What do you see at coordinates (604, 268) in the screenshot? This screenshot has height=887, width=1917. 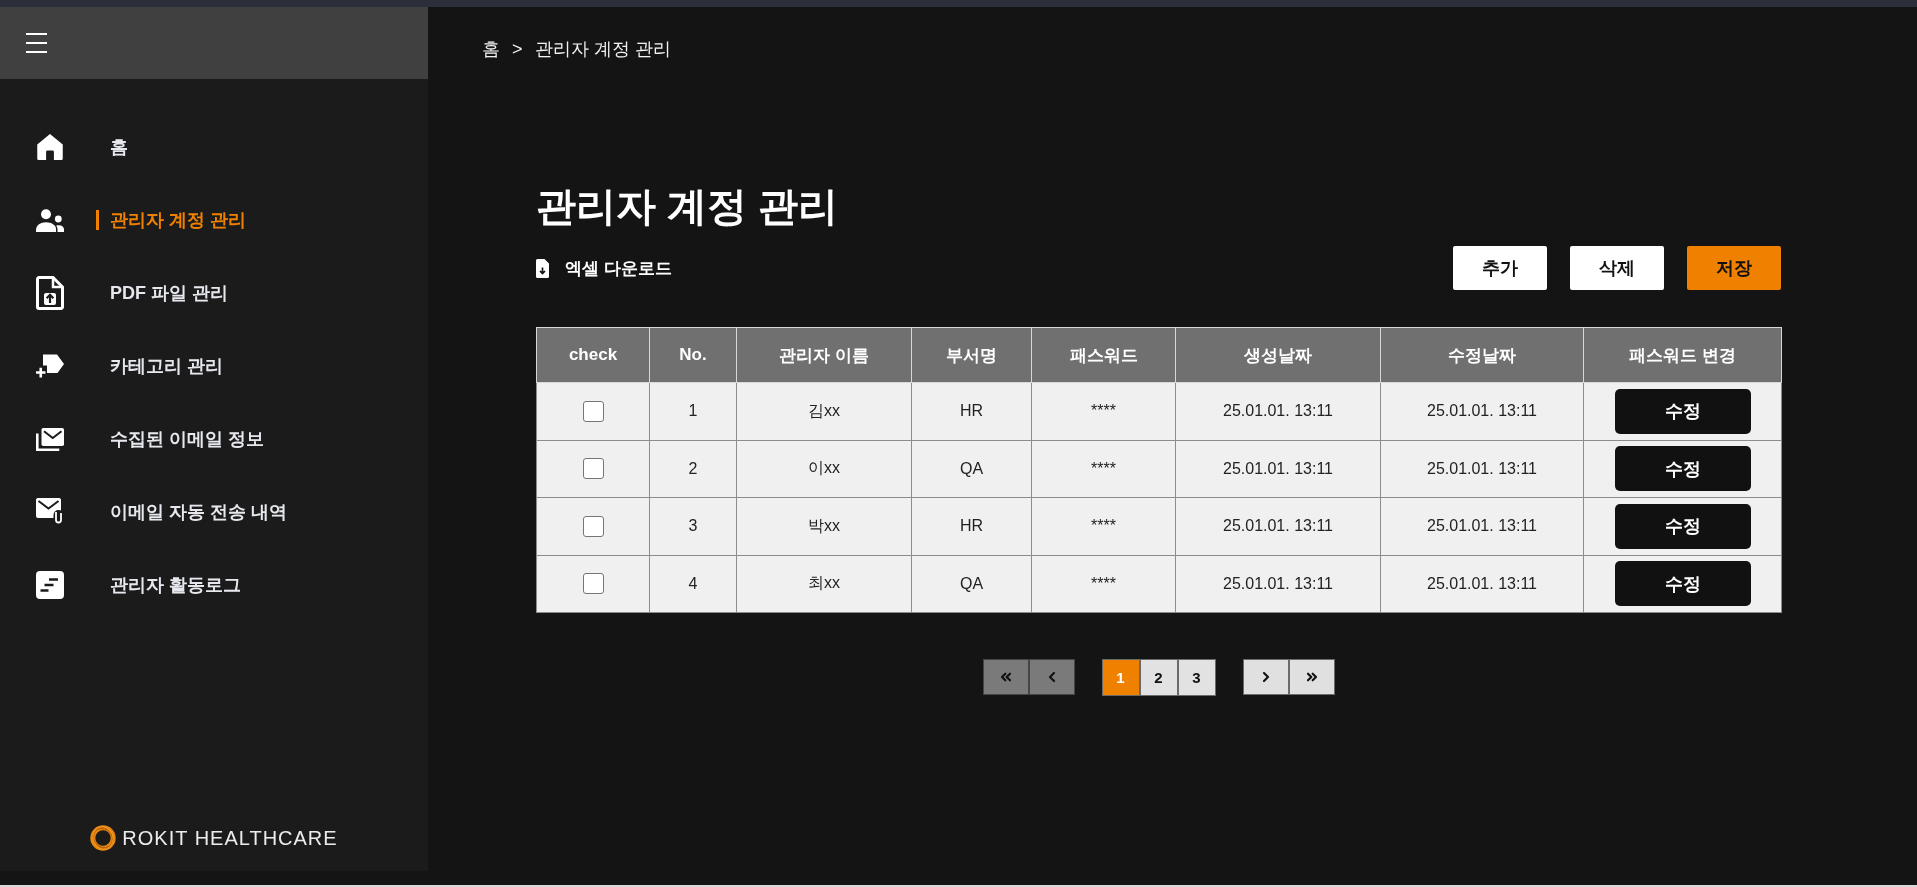 I see `excel-download-button: 엑셀 다운로드` at bounding box center [604, 268].